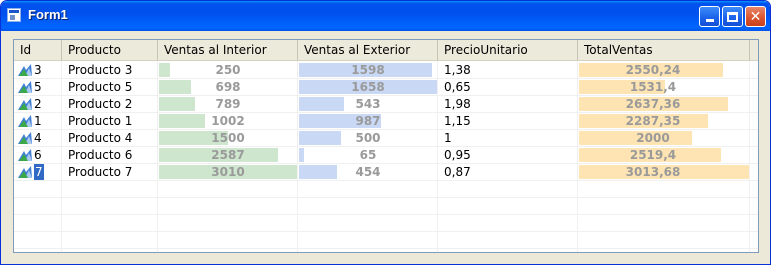 The image size is (771, 265). What do you see at coordinates (385, 16) in the screenshot?
I see `title-bar: Form1 ✕` at bounding box center [385, 16].